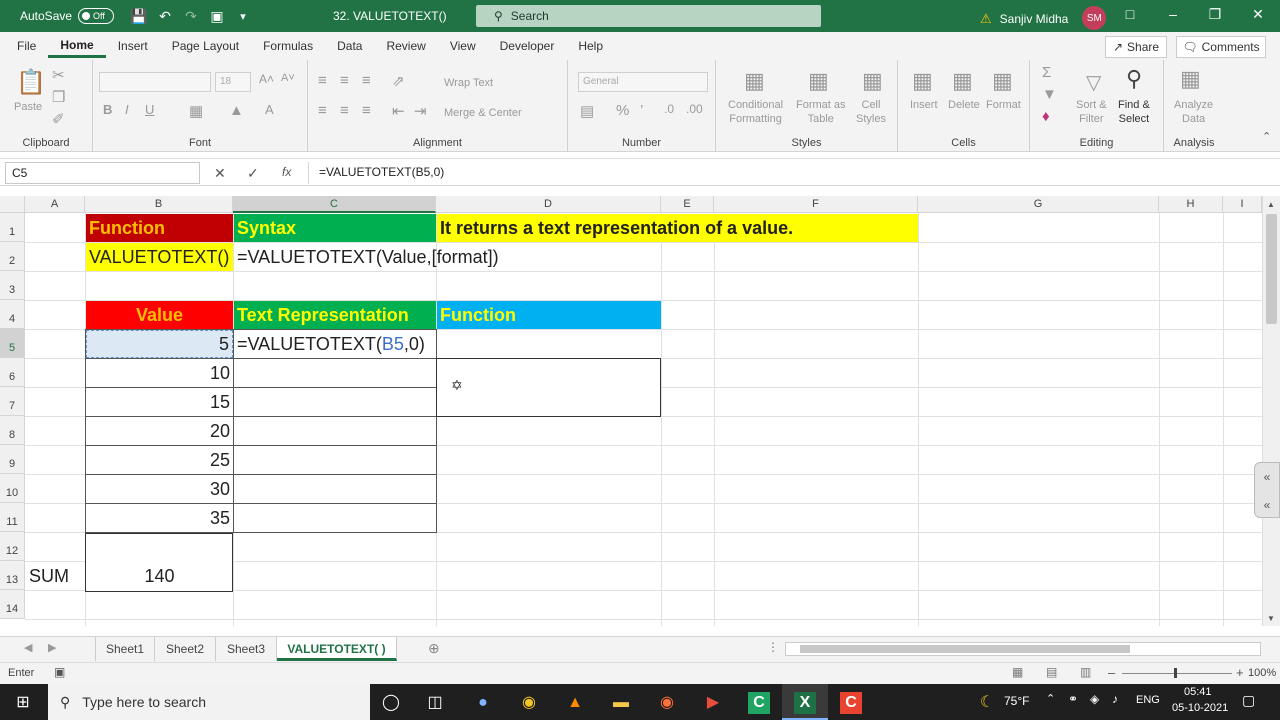 The height and width of the screenshot is (720, 1280). I want to click on taskbar-search: ⚲ Type here to search, so click(209, 702).